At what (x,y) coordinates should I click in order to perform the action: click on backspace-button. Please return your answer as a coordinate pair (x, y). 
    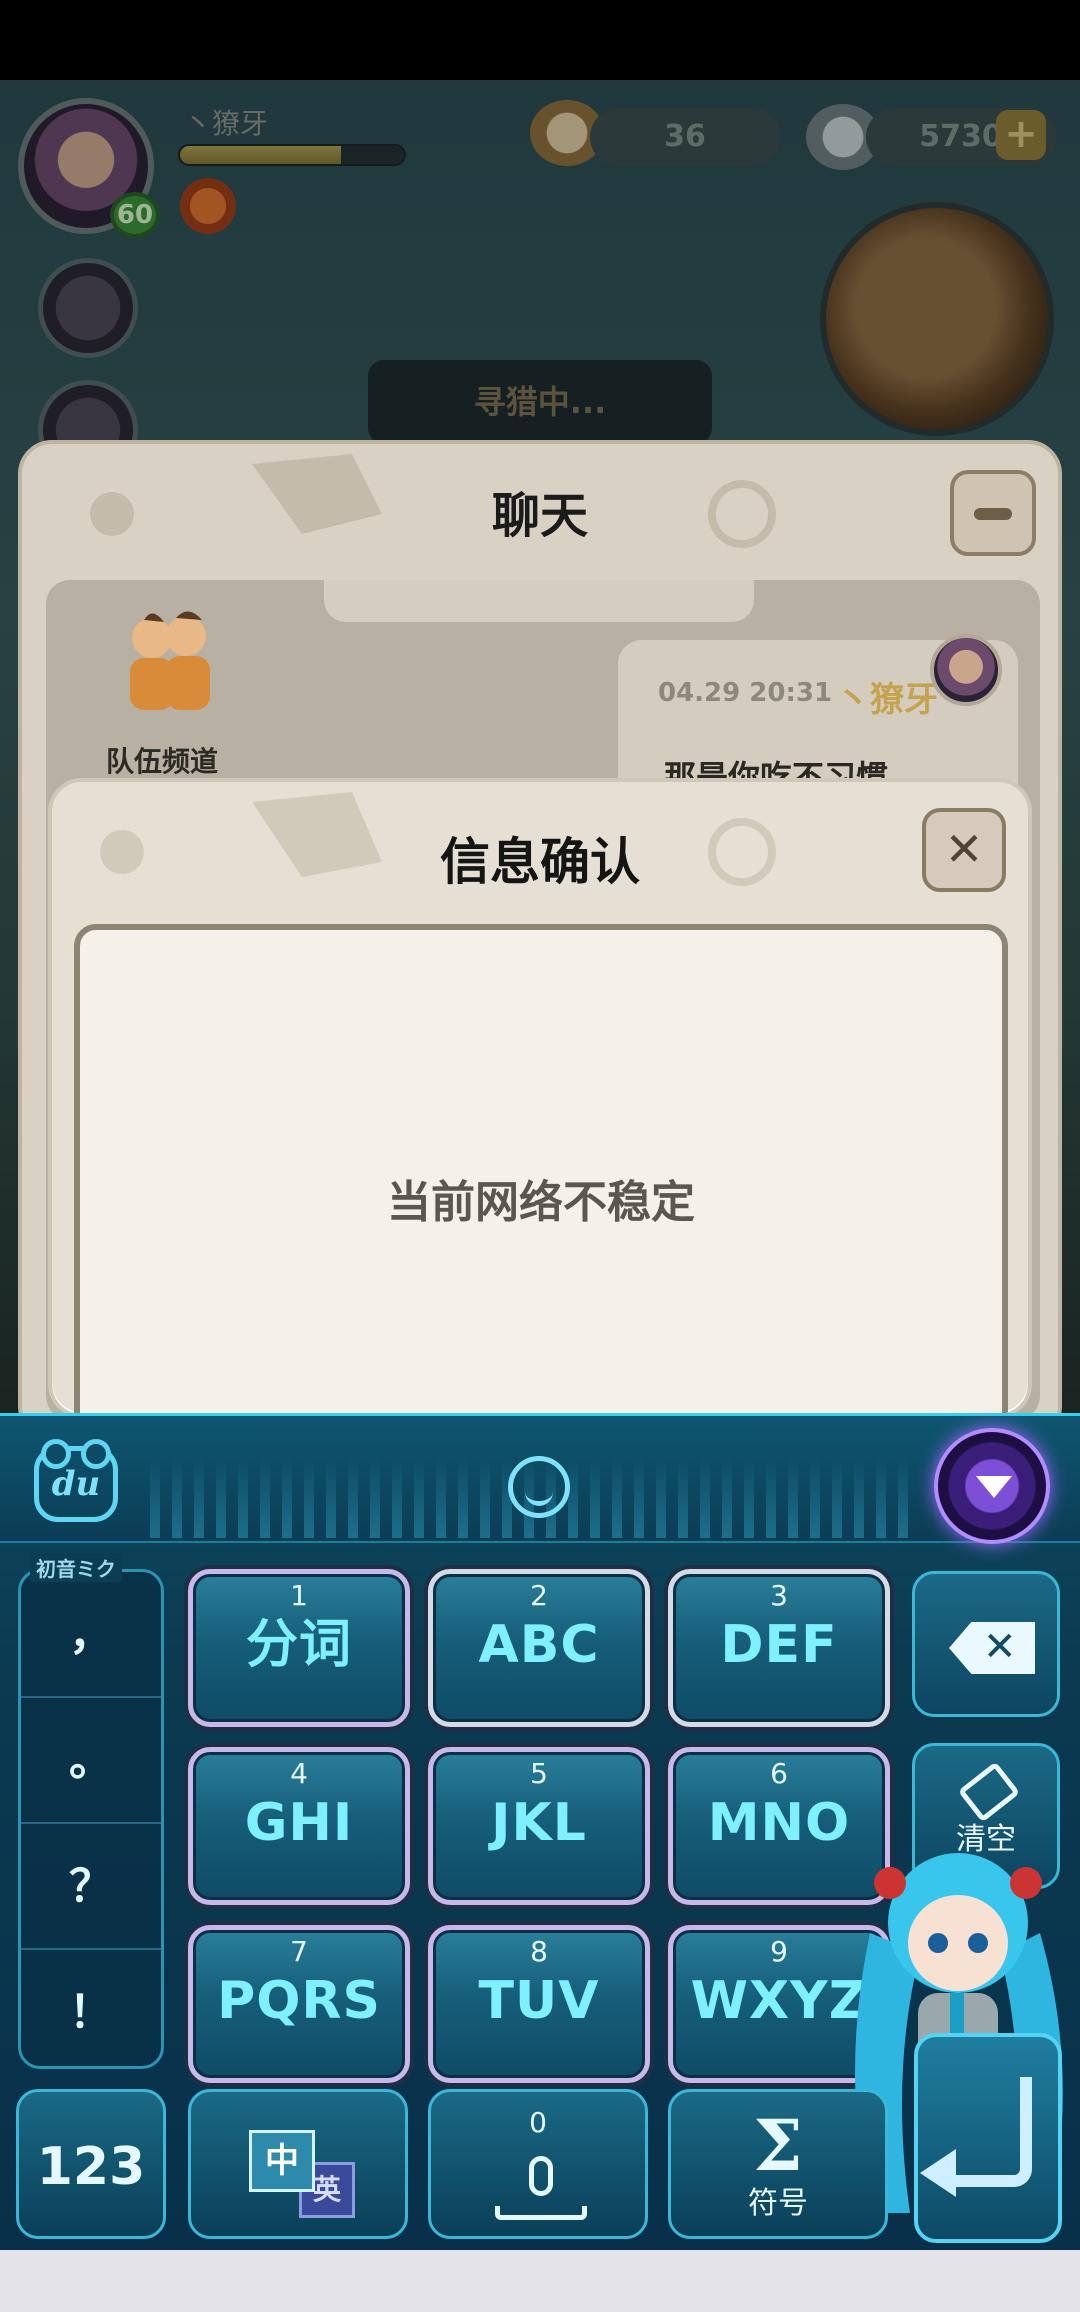
    Looking at the image, I should click on (986, 1644).